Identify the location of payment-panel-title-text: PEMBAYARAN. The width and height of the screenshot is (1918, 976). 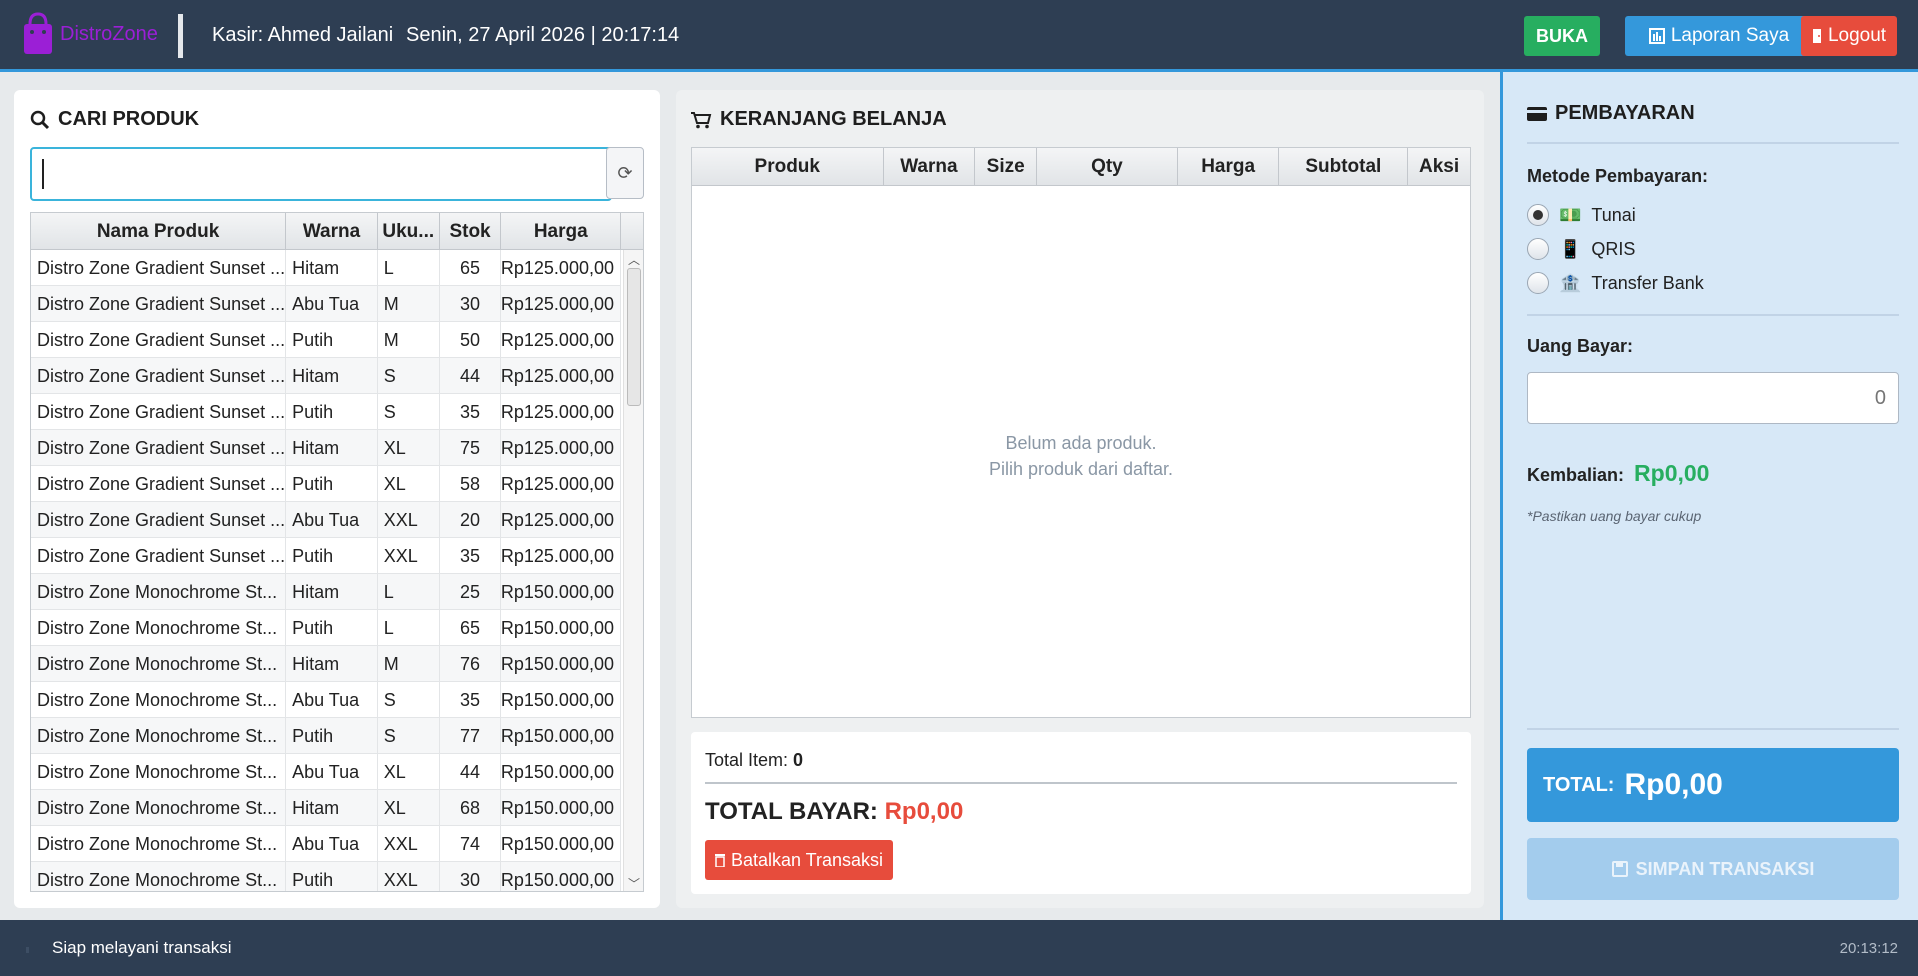
(1625, 113).